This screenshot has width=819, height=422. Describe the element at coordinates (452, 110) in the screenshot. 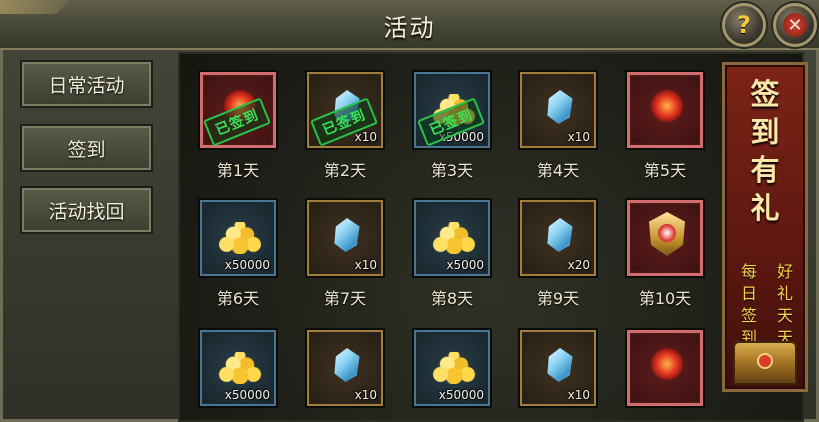

I see `reward-slot: x50000 已签到` at that location.